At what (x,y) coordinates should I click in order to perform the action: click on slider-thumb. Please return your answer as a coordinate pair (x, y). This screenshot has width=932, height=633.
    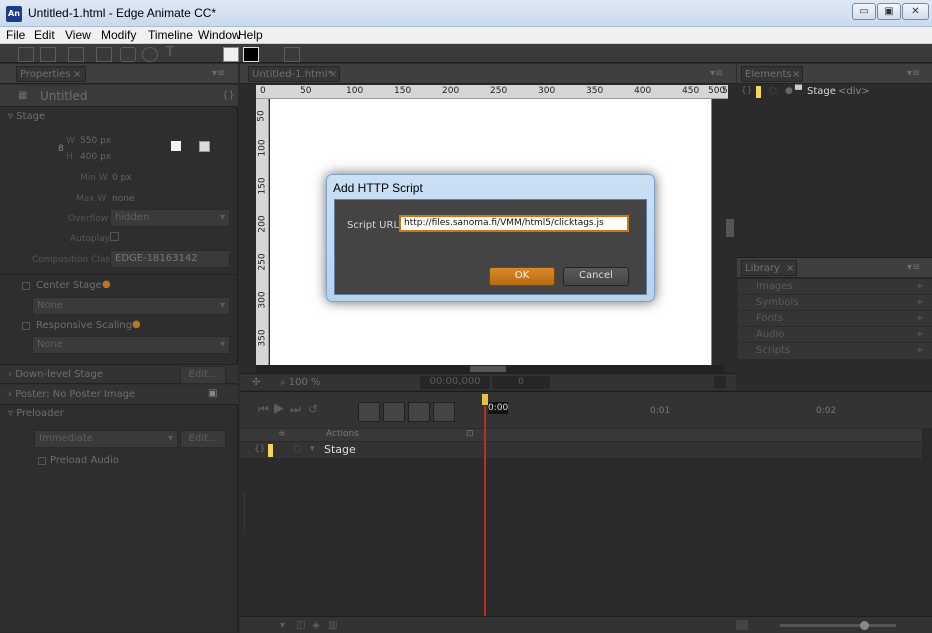
    Looking at the image, I should click on (864, 625).